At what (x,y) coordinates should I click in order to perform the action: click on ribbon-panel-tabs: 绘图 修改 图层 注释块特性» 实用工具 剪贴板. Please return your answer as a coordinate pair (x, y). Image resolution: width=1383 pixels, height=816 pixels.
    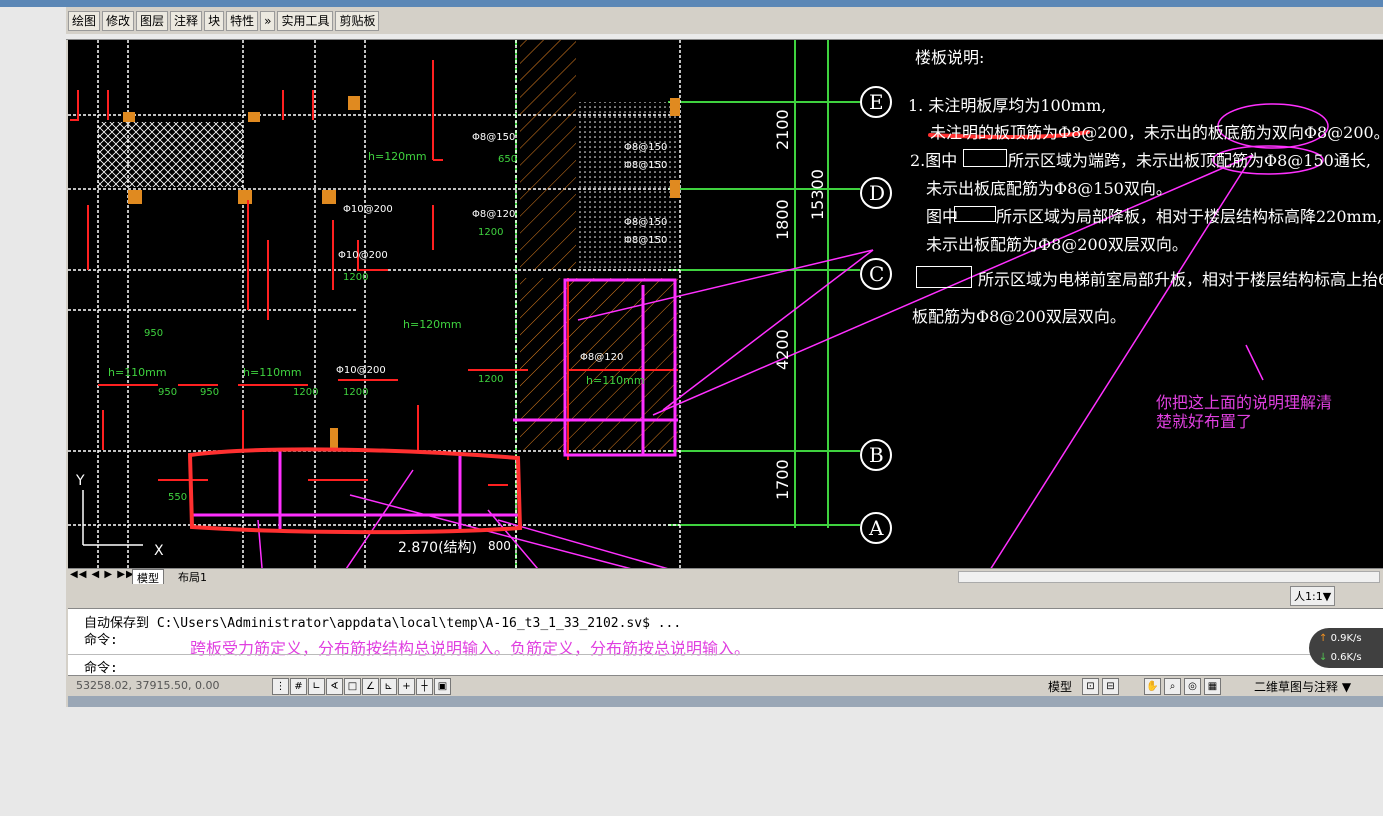
    Looking at the image, I should click on (223, 22).